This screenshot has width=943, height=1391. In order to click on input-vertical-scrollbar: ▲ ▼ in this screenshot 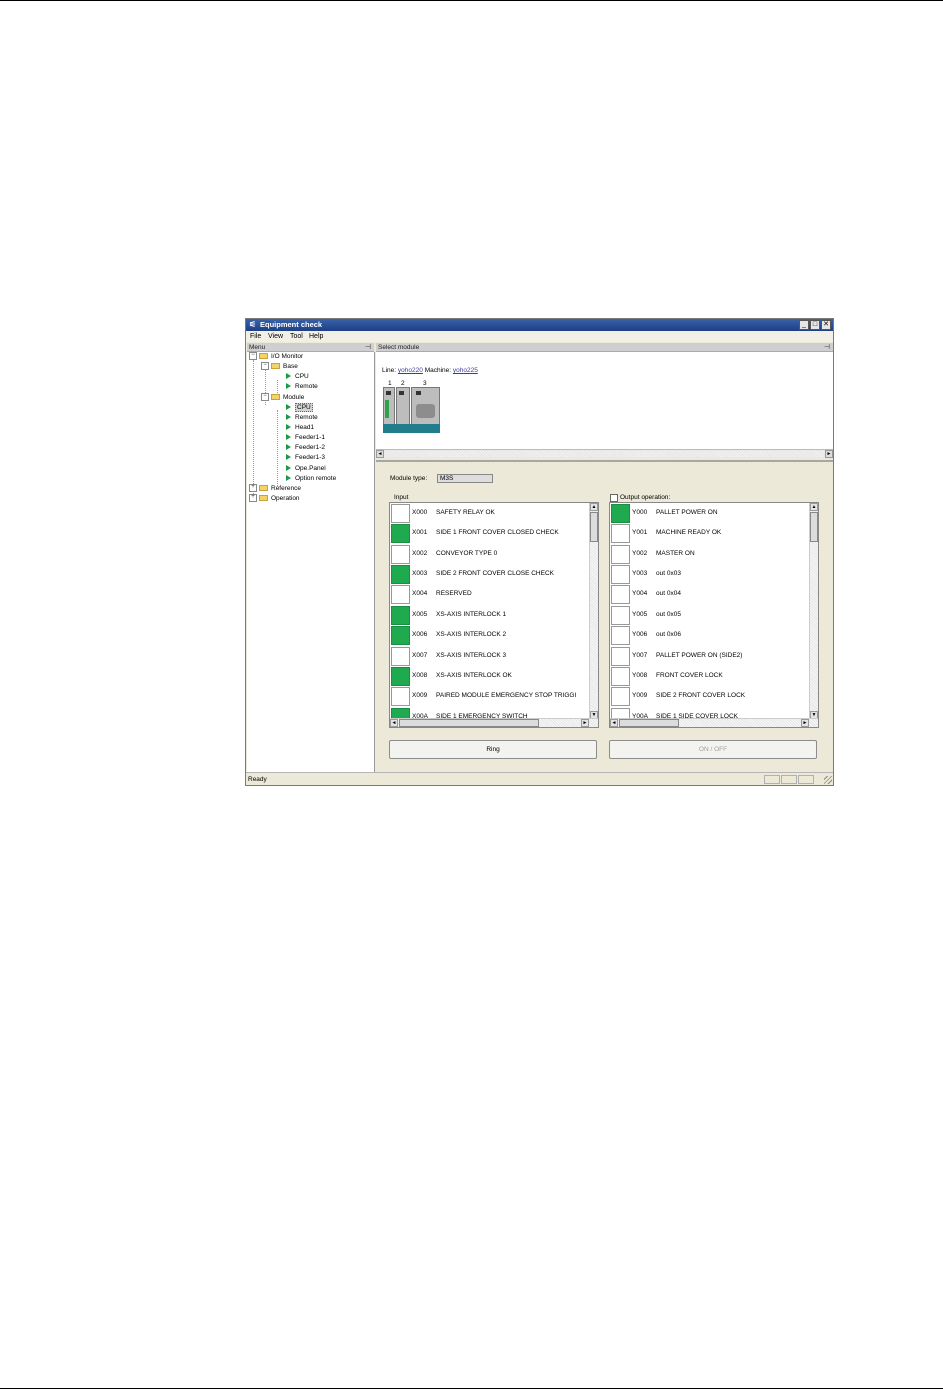, I will do `click(593, 611)`.